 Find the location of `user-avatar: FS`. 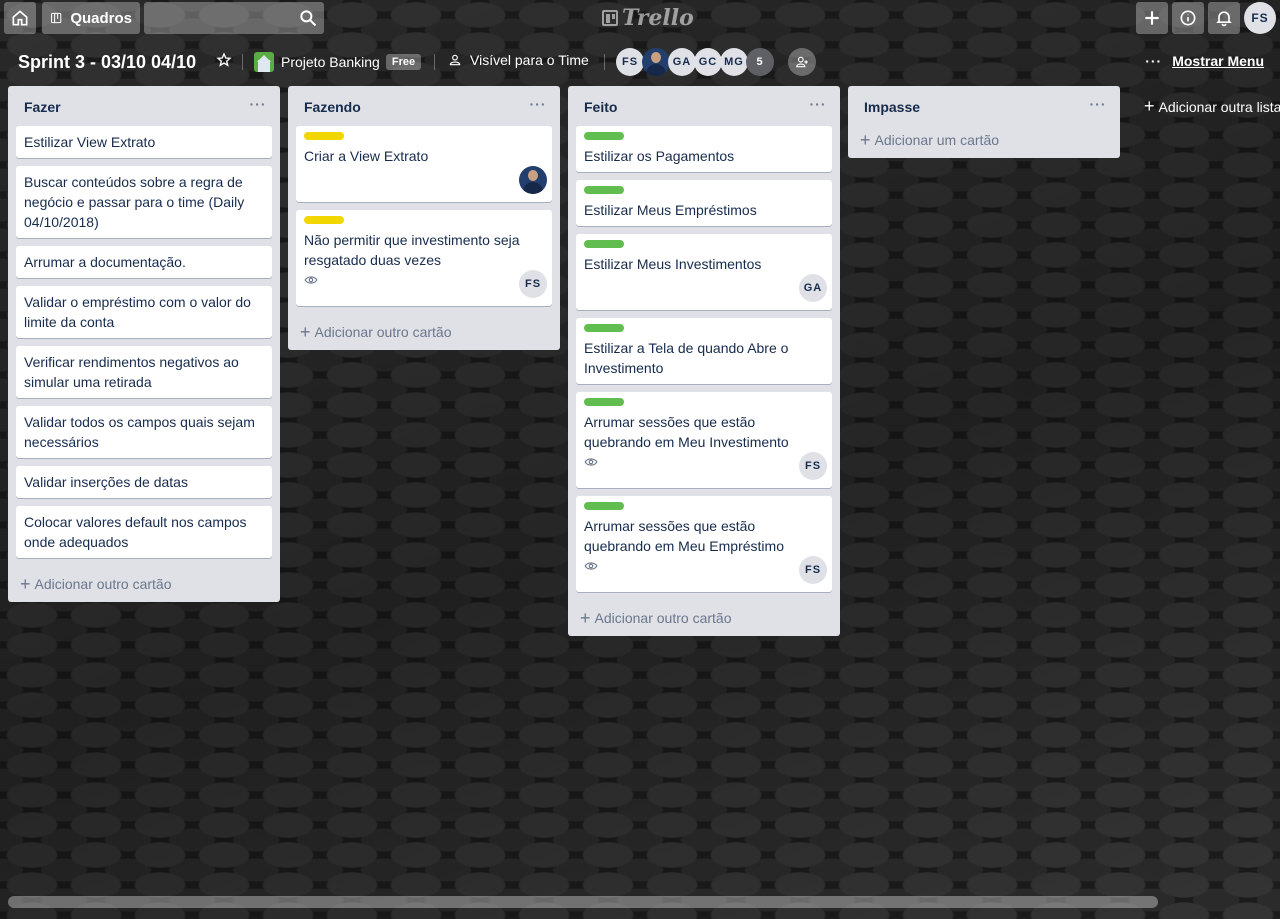

user-avatar: FS is located at coordinates (1260, 18).